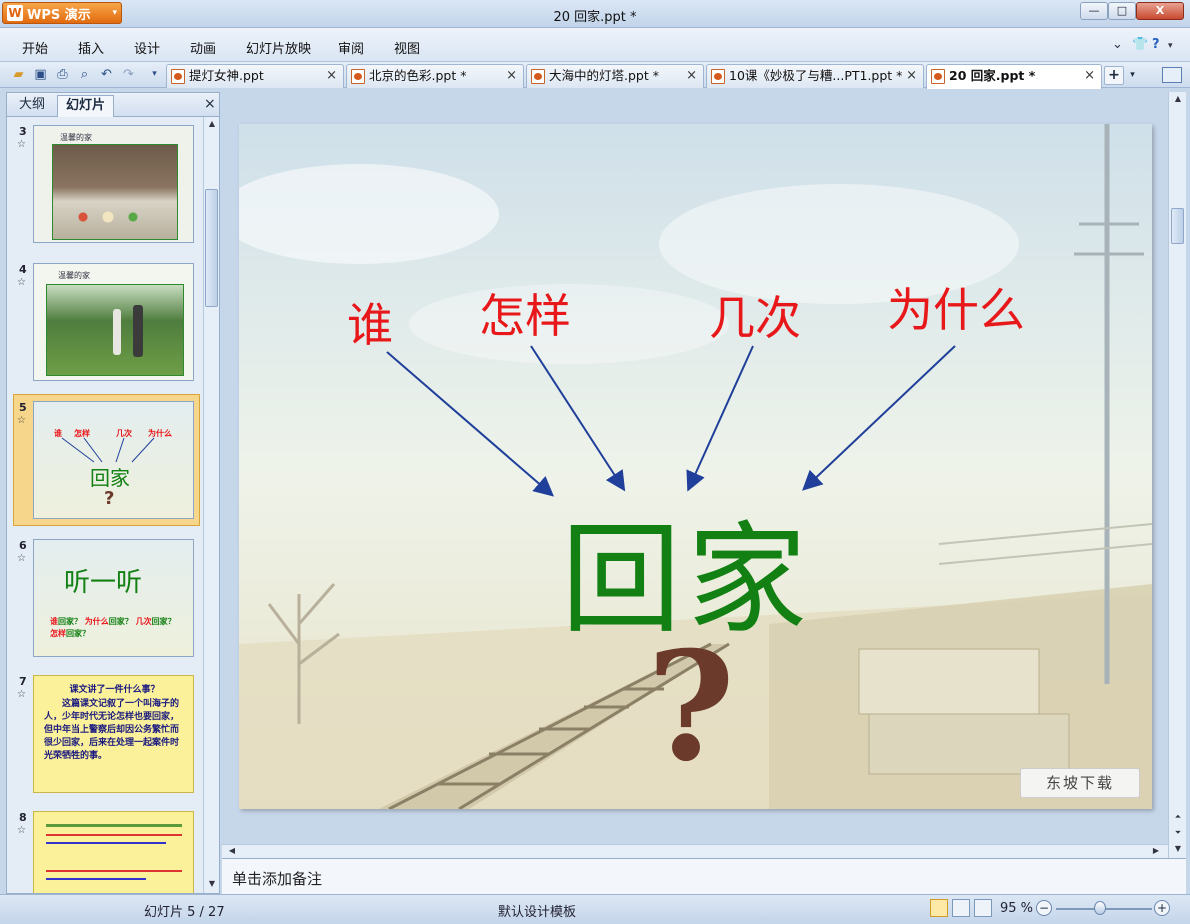 The height and width of the screenshot is (924, 1190). I want to click on help-dropdown-icon: ▾, so click(1170, 46).